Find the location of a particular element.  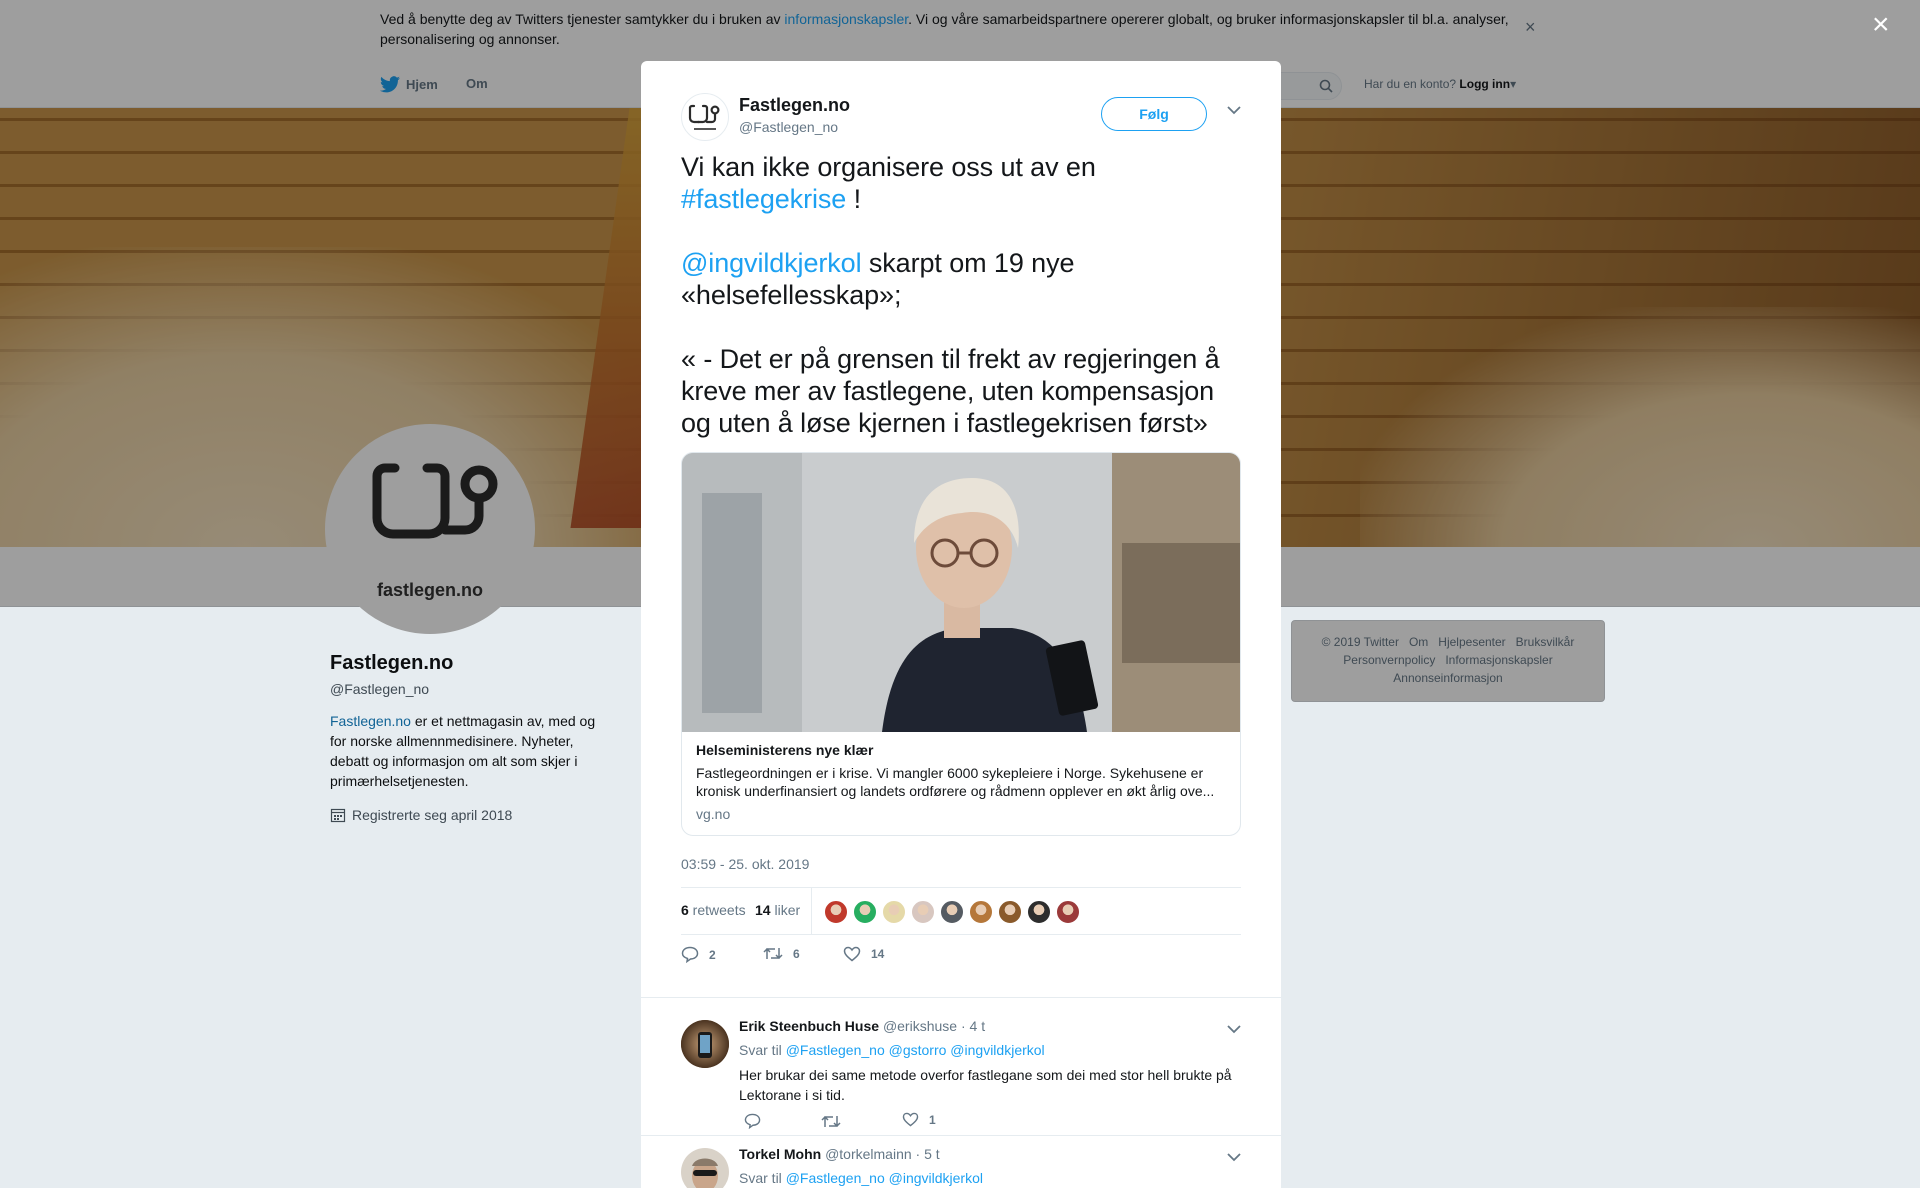

nav-home-label: Hjem is located at coordinates (422, 84).